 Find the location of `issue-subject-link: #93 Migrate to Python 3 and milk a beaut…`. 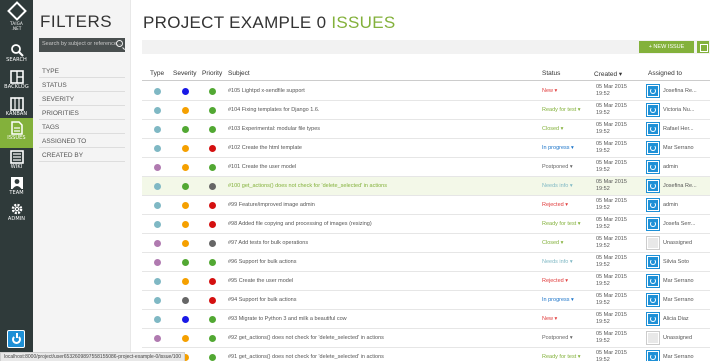

issue-subject-link: #93 Migrate to Python 3 and milk a beaut… is located at coordinates (287, 319).